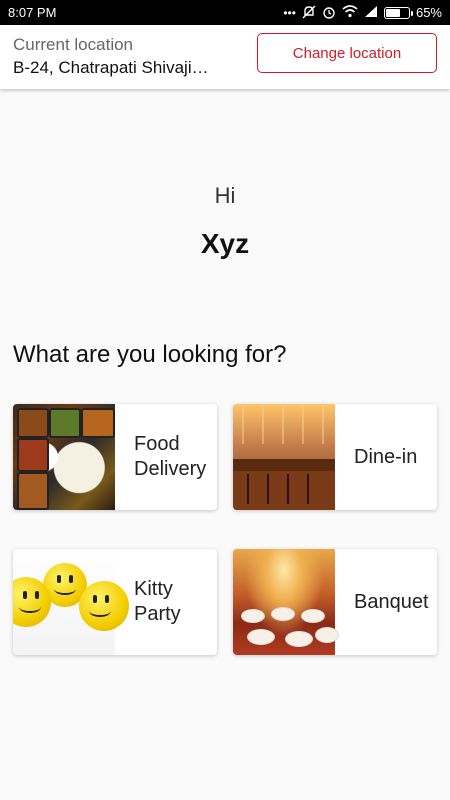 The height and width of the screenshot is (800, 450). I want to click on option-label-dine-in: Dine-in, so click(386, 457).